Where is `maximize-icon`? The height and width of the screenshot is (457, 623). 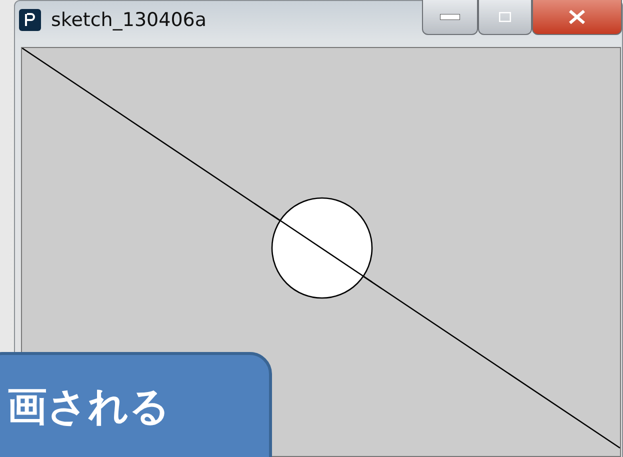 maximize-icon is located at coordinates (505, 17).